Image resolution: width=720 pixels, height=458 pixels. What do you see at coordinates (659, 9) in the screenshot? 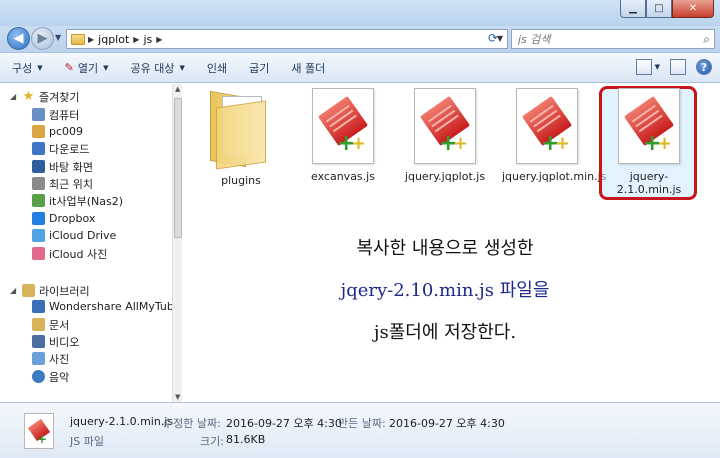
I see `maximize-button: □` at bounding box center [659, 9].